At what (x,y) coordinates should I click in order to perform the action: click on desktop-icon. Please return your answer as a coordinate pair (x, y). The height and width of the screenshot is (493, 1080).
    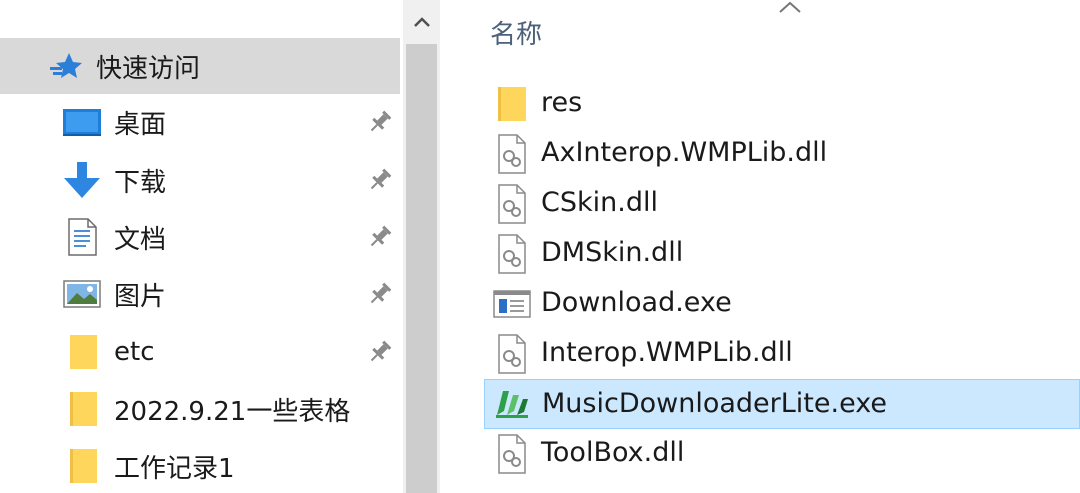
    Looking at the image, I should click on (82, 122).